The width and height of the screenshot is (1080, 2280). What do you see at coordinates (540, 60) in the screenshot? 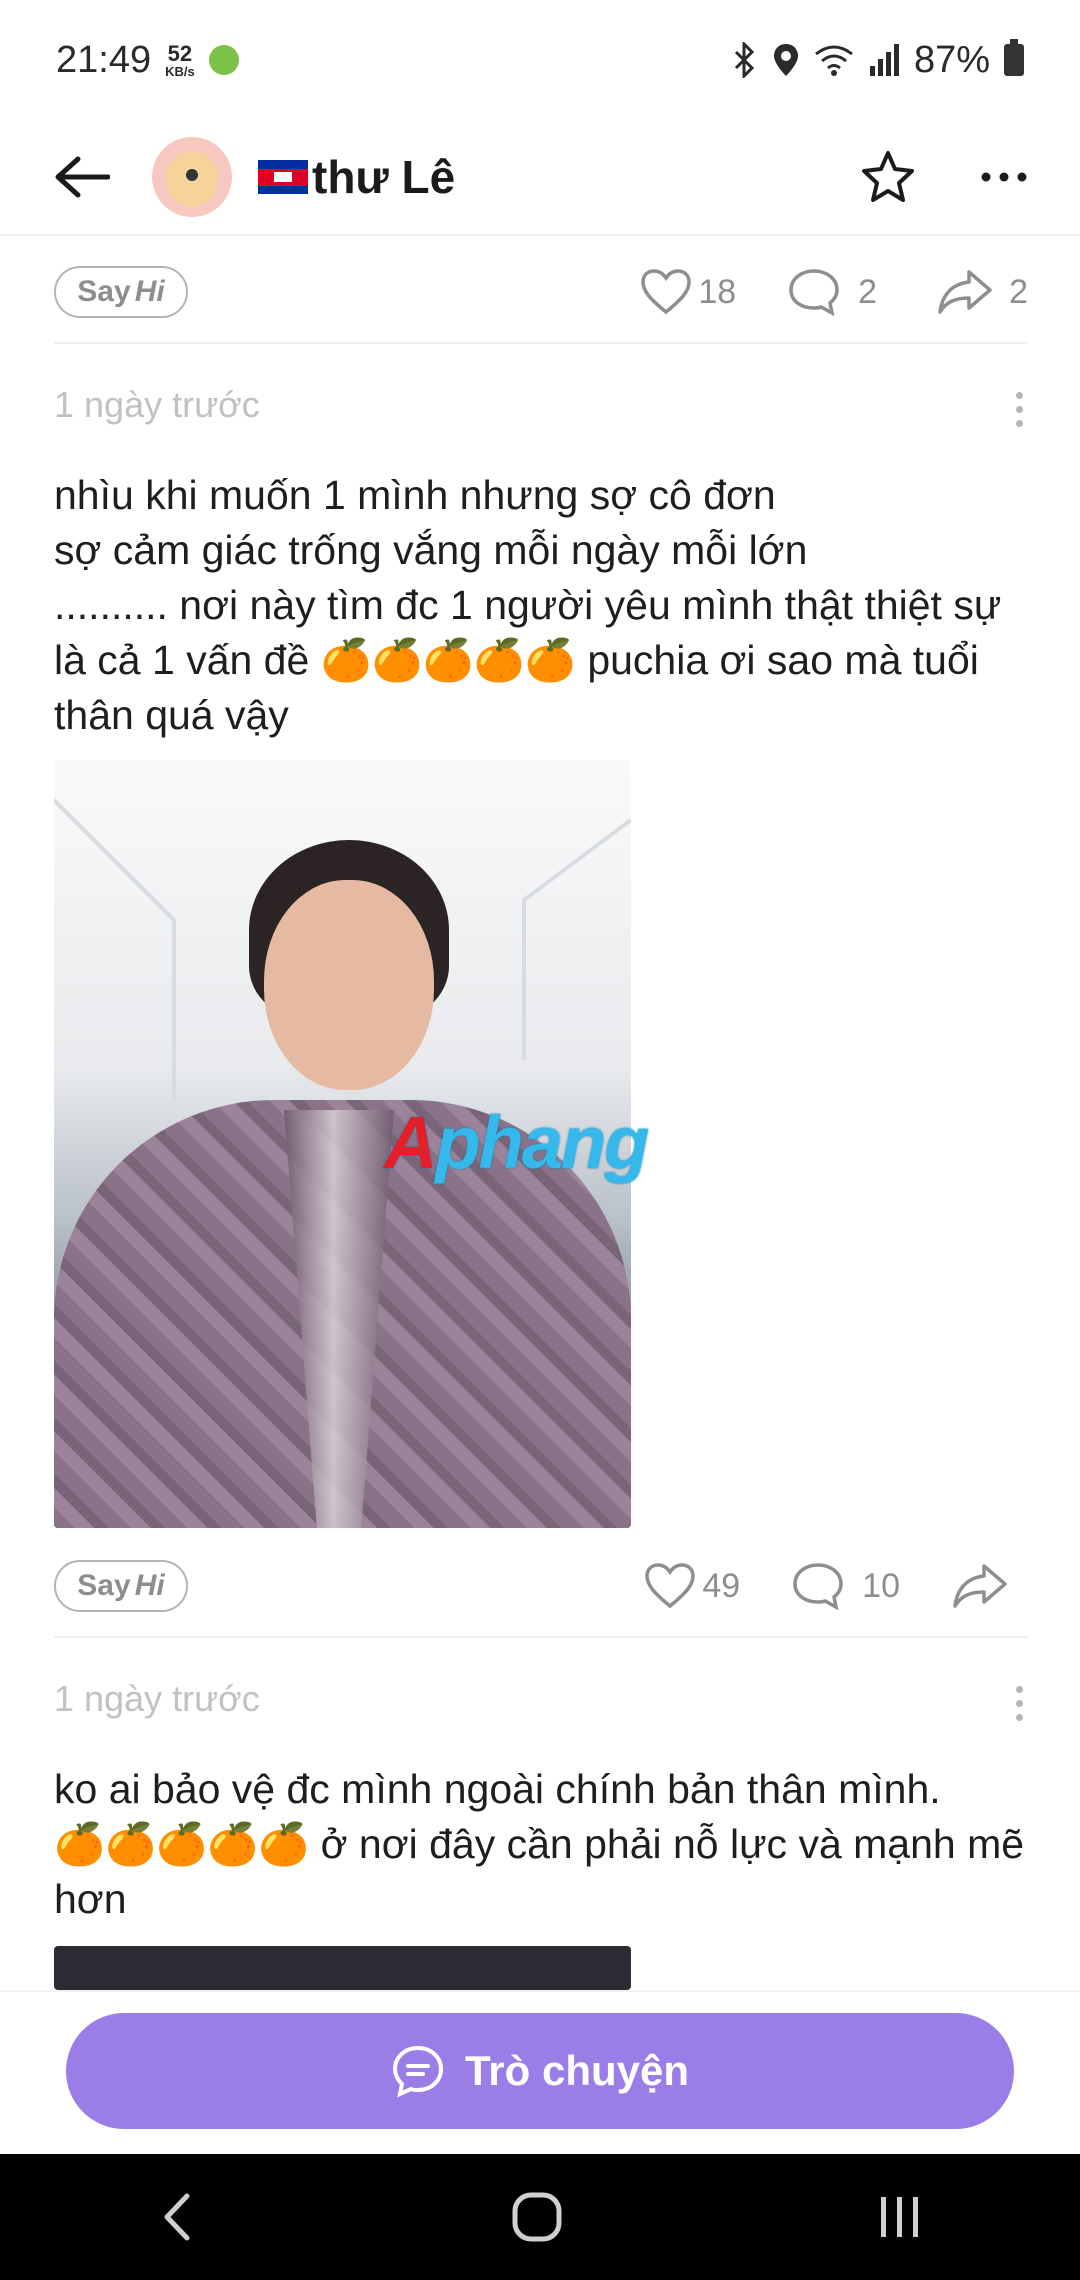
I see `status-bar: 21:49 52 KB/s 87%` at bounding box center [540, 60].